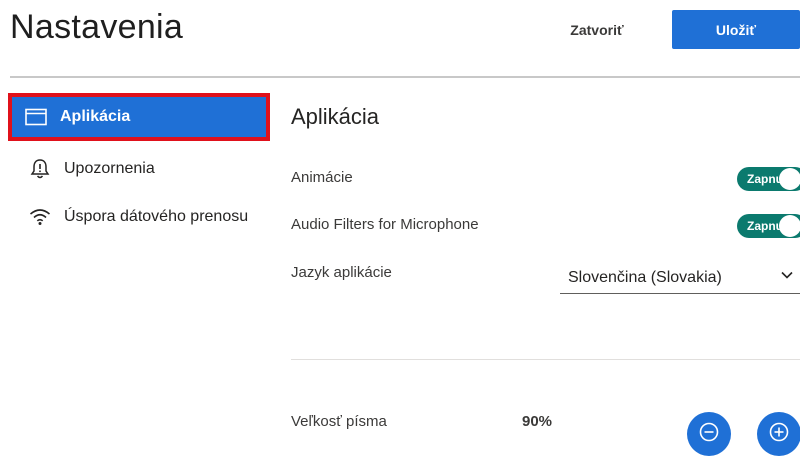 The image size is (800, 456). Describe the element at coordinates (95, 116) in the screenshot. I see `sidebar-item-label: Aplikácia` at that location.